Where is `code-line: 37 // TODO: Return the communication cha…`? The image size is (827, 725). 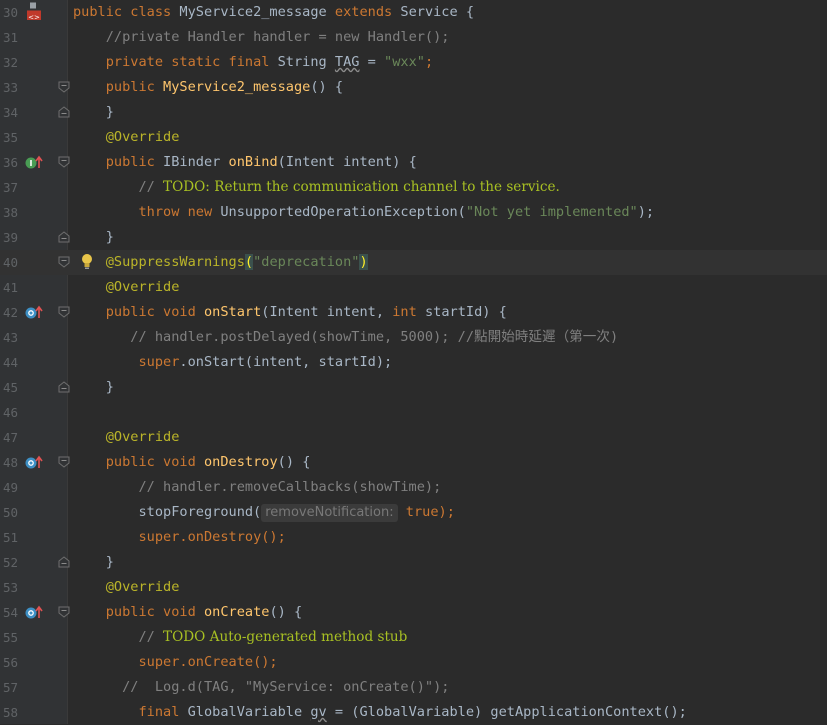 code-line: 37 // TODO: Return the communication cha… is located at coordinates (413, 187).